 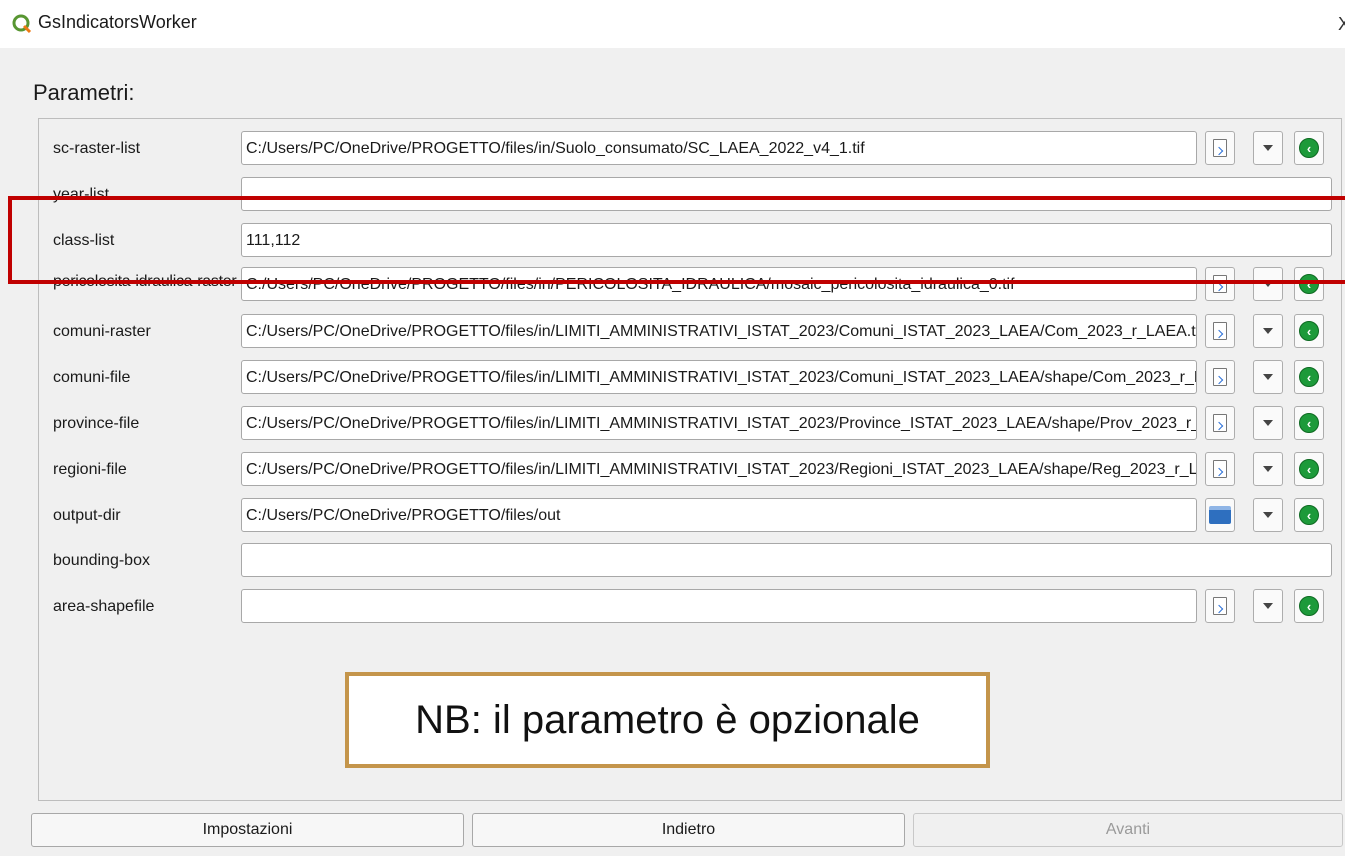 What do you see at coordinates (1128, 830) in the screenshot?
I see `next-button: Avanti` at bounding box center [1128, 830].